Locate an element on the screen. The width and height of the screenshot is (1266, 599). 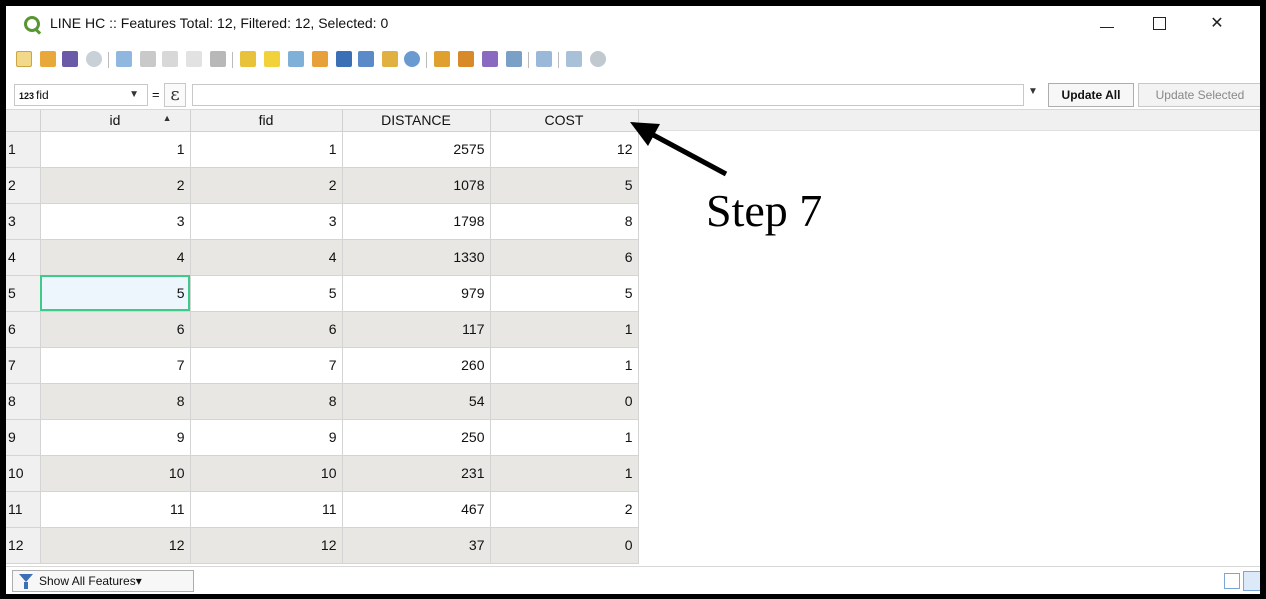
select-by-expression-icon is located at coordinates (248, 59).